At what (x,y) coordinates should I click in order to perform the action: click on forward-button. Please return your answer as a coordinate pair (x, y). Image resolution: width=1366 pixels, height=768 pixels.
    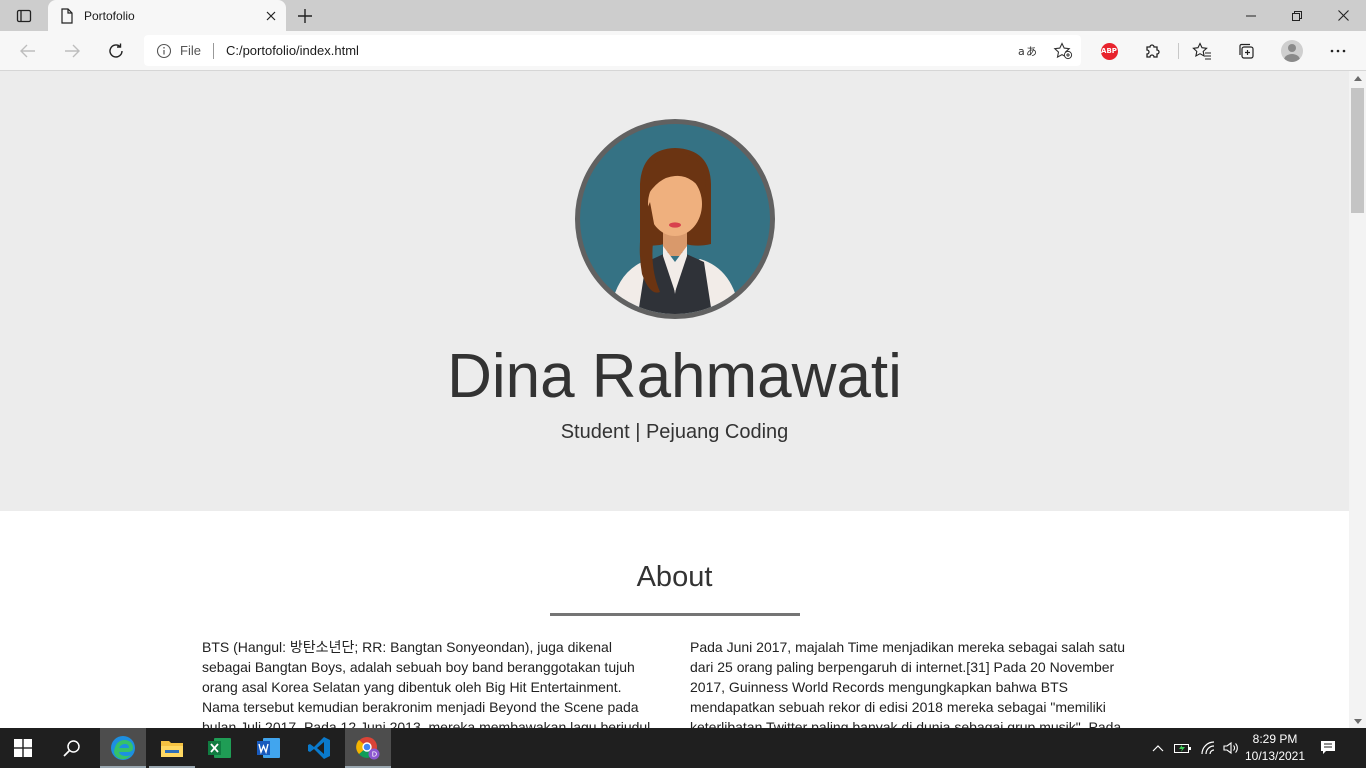
    Looking at the image, I should click on (72, 51).